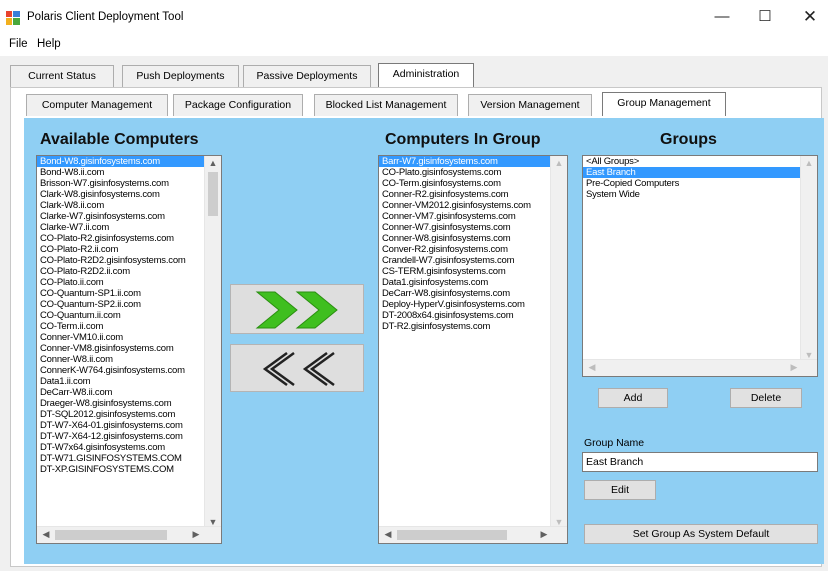  Describe the element at coordinates (473, 304) in the screenshot. I see `list-item: Deploy-HyperV.gisinfosystems.com` at that location.